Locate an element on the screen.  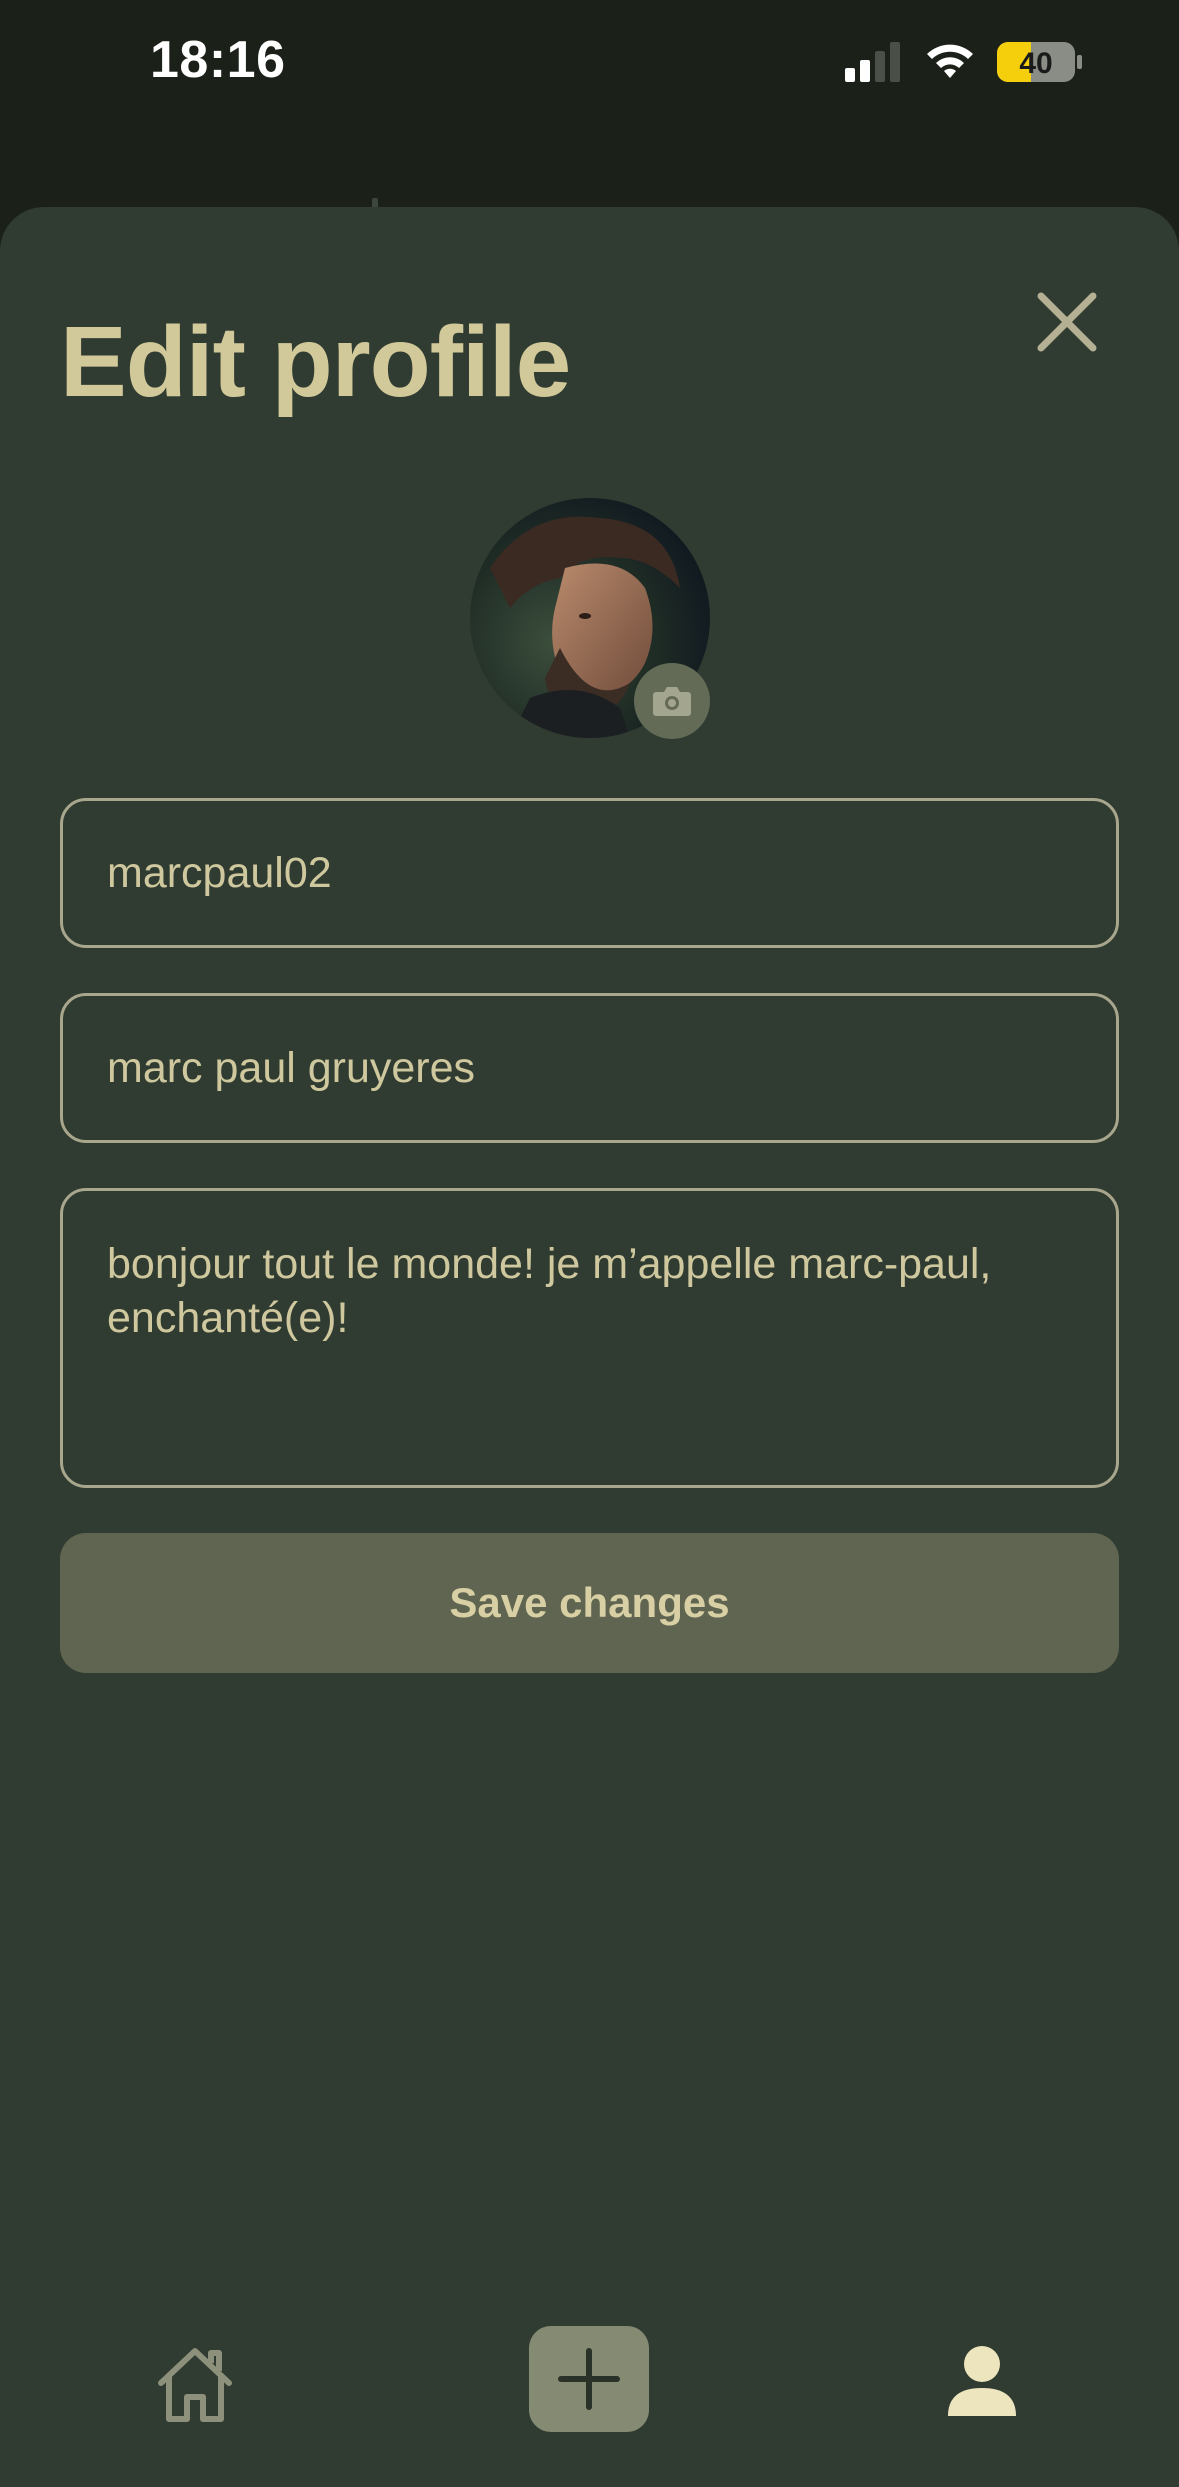
wifi-icon is located at coordinates (950, 61).